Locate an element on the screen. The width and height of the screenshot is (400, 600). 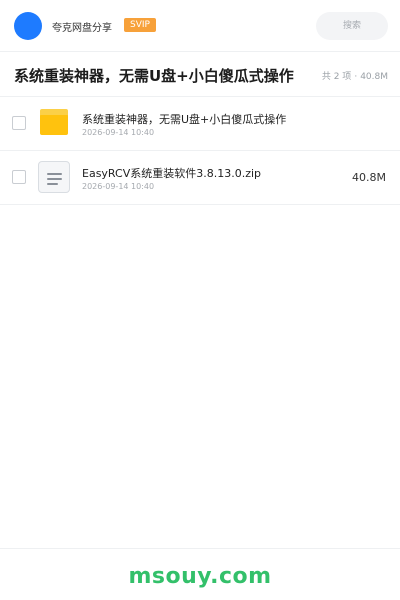
file-name: 系统重装神器，无需U盘+小白傻瓜式操作 is located at coordinates (184, 119).